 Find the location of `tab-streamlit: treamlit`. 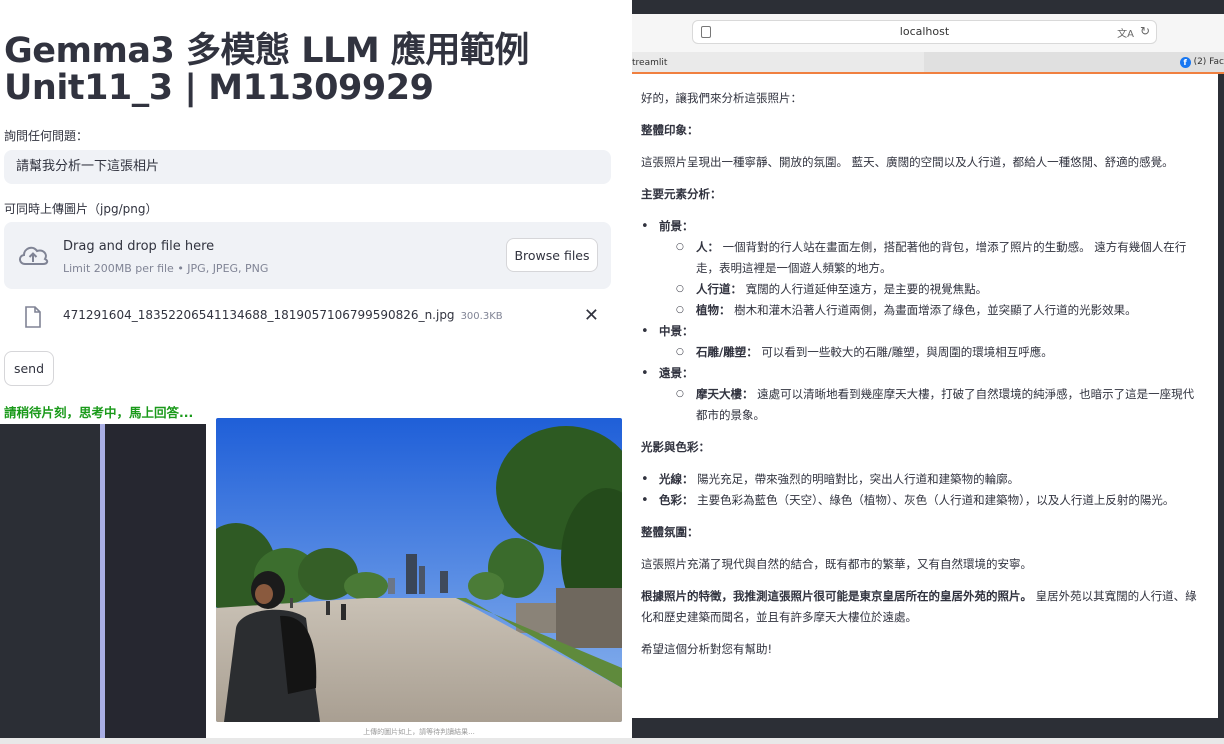

tab-streamlit: treamlit is located at coordinates (777, 62).